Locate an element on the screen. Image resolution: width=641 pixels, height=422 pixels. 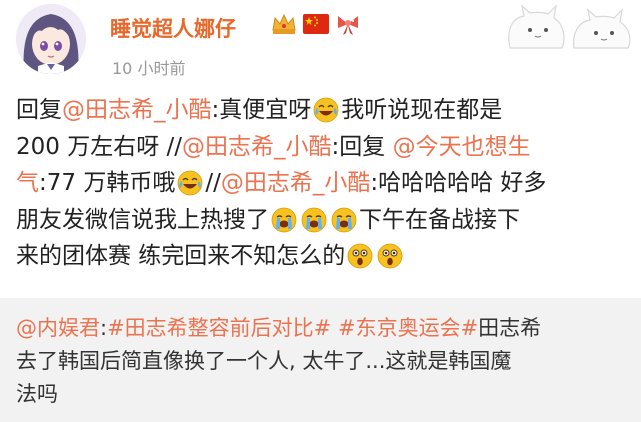
text-segment: 田志希 is located at coordinates (510, 328).